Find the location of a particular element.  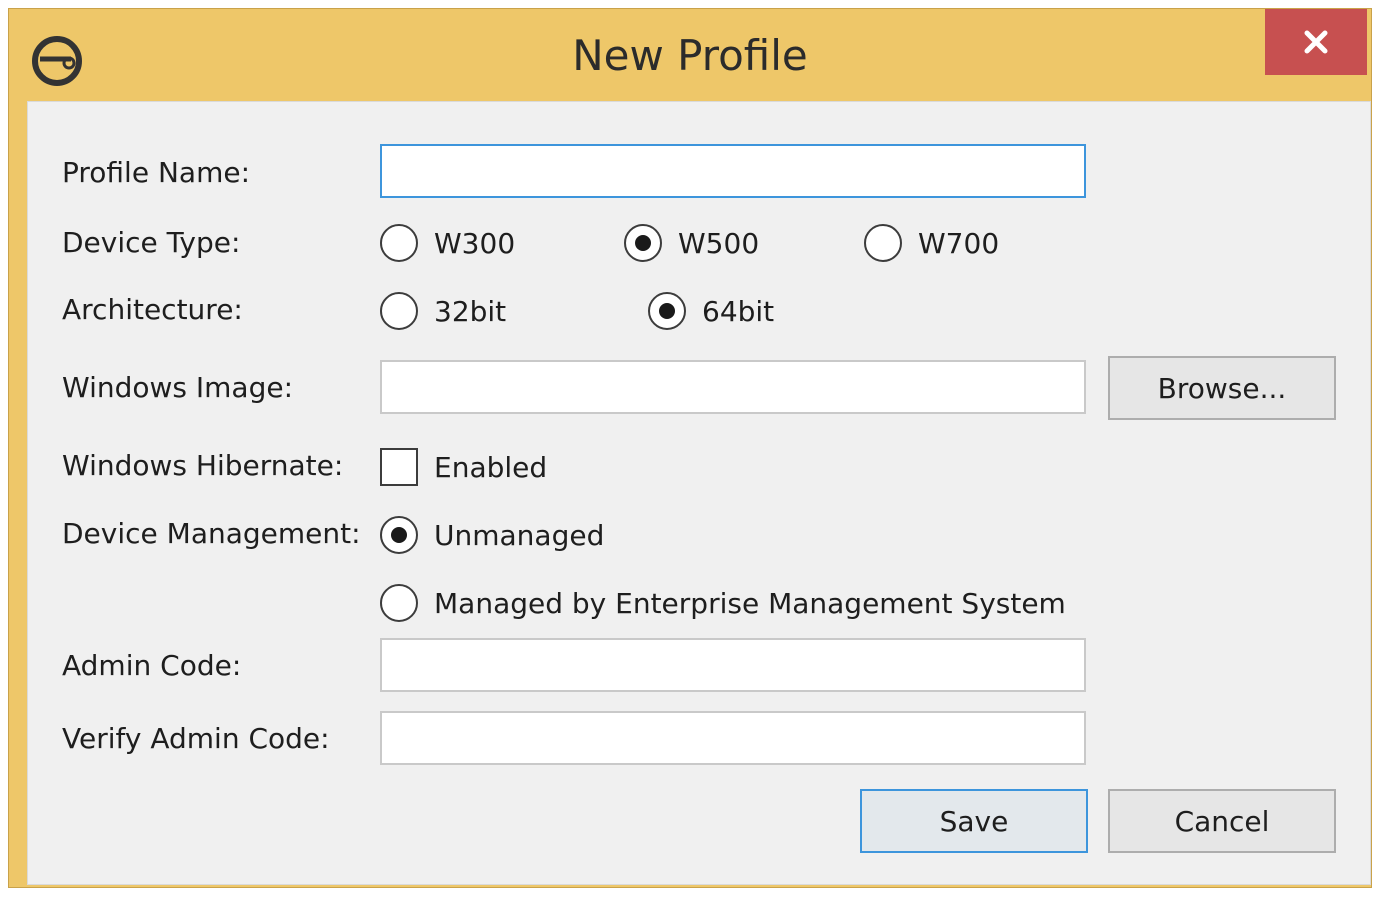

hibernate-enabled-option: Enabled is located at coordinates (463, 467).